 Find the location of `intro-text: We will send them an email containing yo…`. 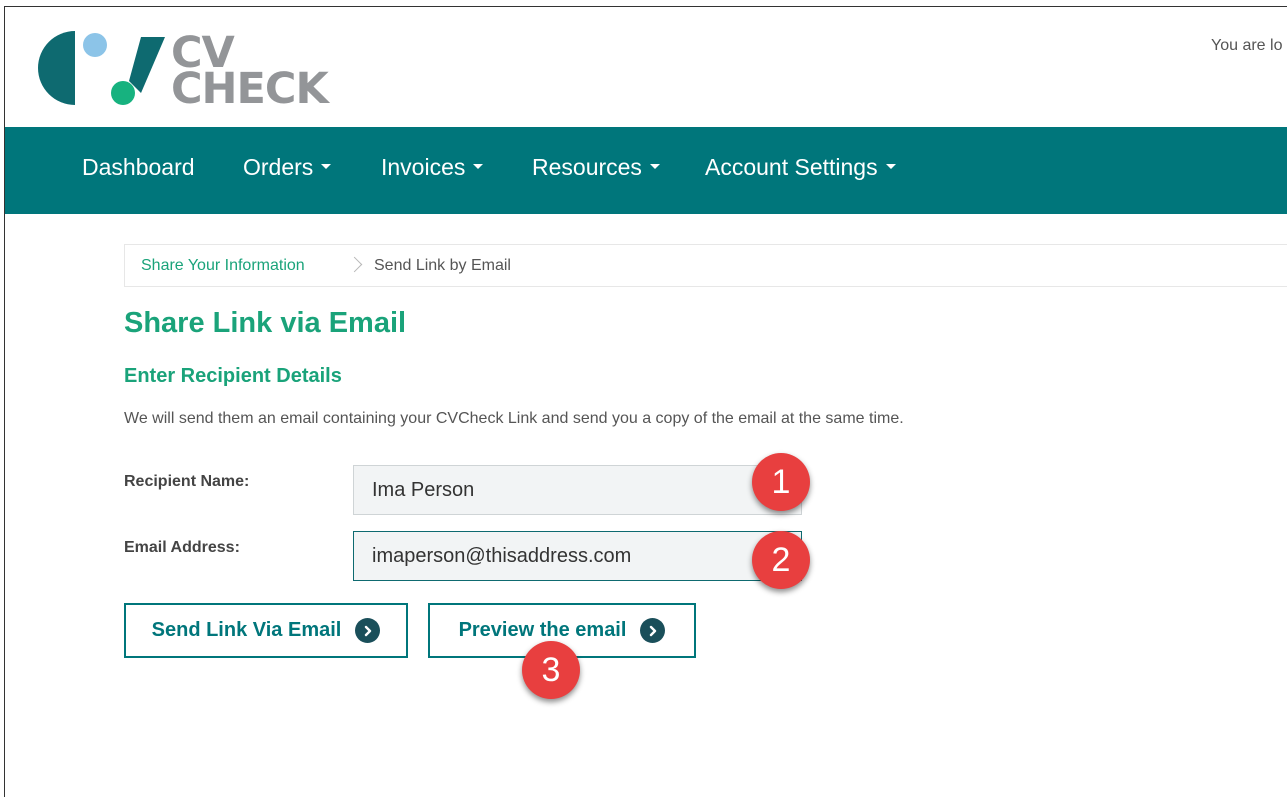

intro-text: We will send them an email containing yo… is located at coordinates (514, 418).